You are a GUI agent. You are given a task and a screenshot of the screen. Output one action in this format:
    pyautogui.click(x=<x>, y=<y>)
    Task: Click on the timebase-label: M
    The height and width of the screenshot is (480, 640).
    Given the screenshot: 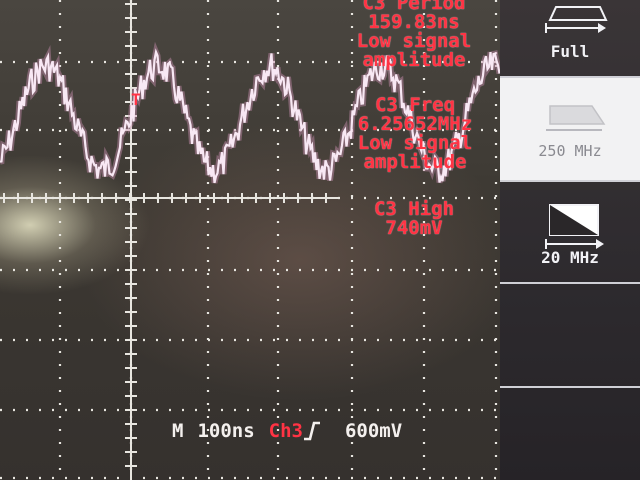 What is the action you would take?
    pyautogui.click(x=178, y=431)
    